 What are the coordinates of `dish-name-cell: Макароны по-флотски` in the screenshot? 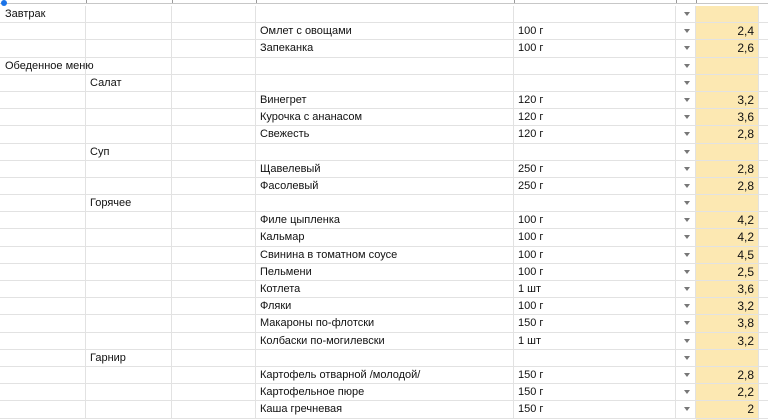 It's located at (385, 323).